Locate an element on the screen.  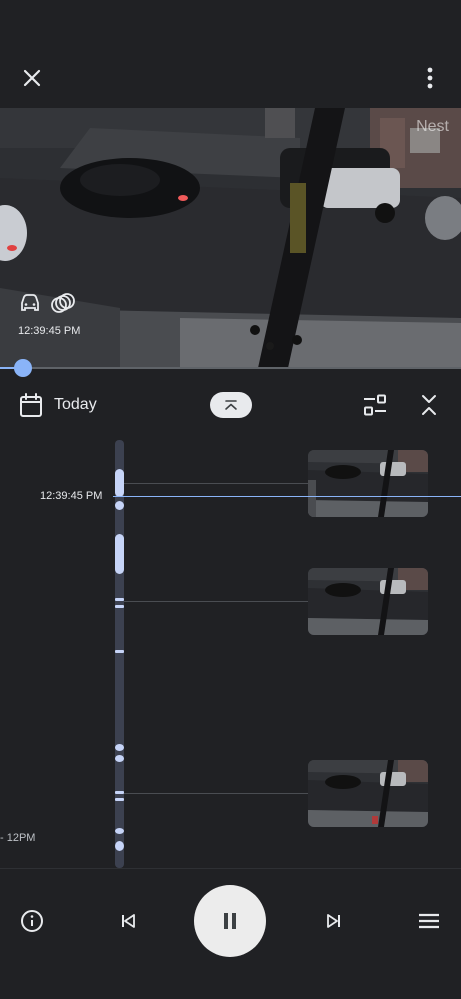
skip-previous-icon is located at coordinates (128, 921).